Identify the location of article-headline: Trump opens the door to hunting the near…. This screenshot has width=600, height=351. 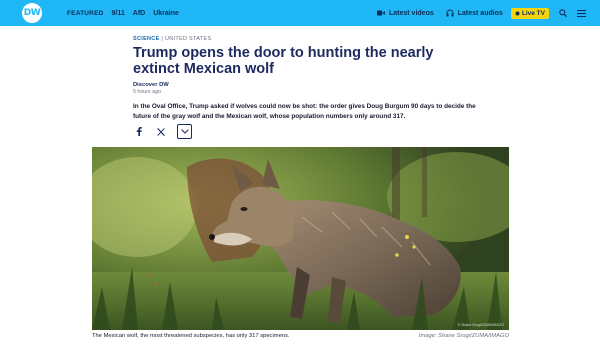
(283, 61).